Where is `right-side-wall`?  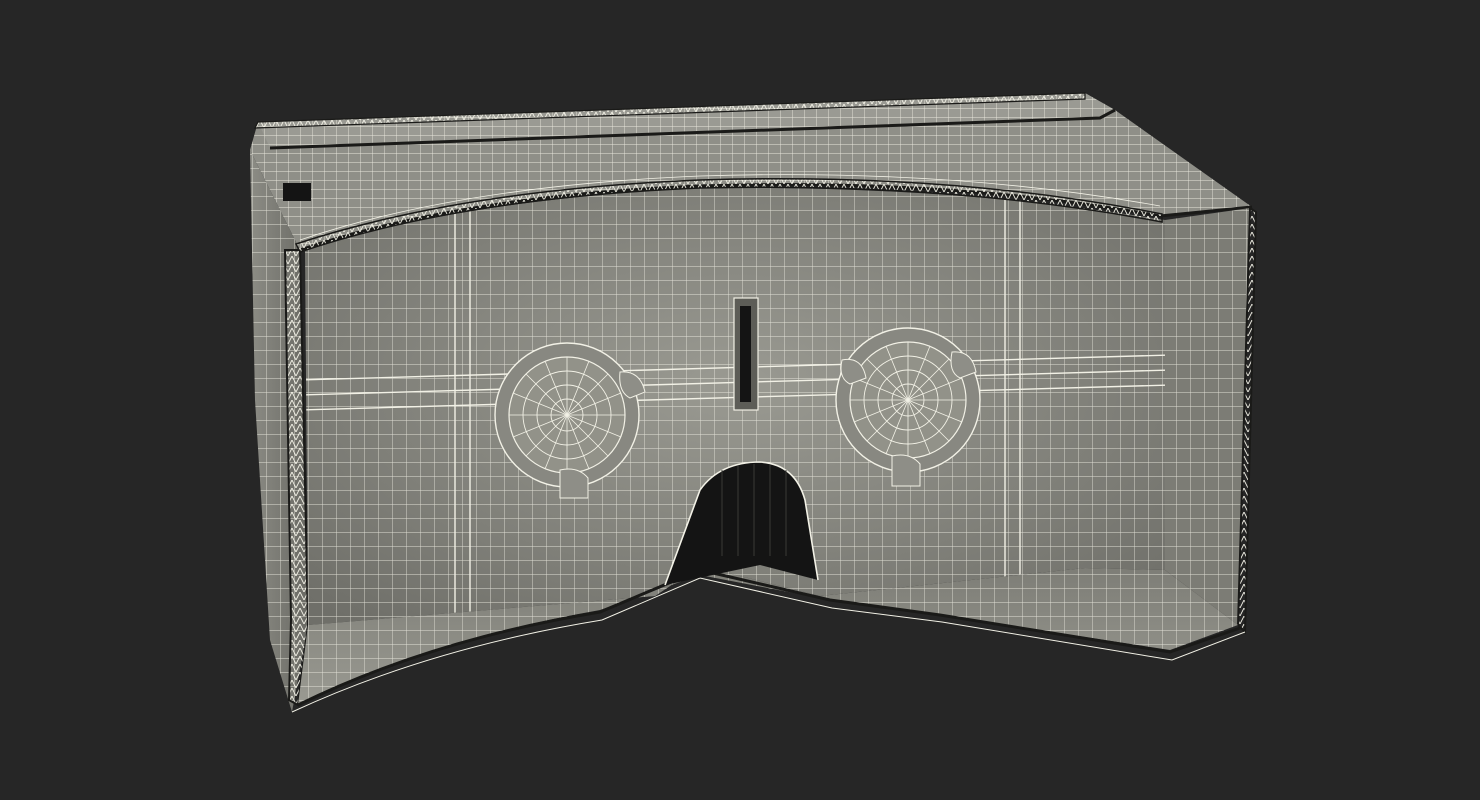
right-side-wall is located at coordinates (1211, 420).